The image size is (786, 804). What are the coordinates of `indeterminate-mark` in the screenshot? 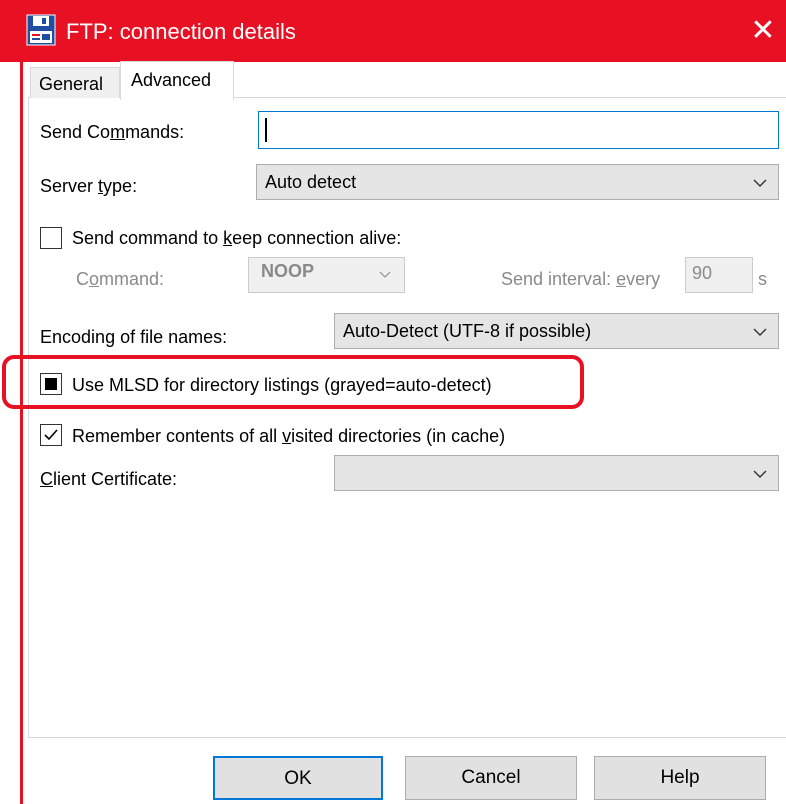 It's located at (51, 384).